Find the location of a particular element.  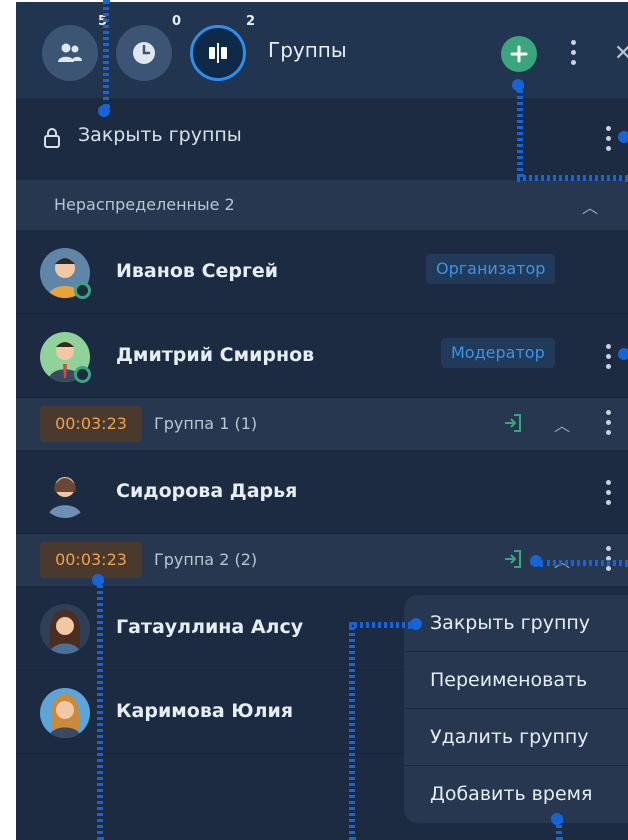

participant-name: Гатауллина Алсу is located at coordinates (210, 627).